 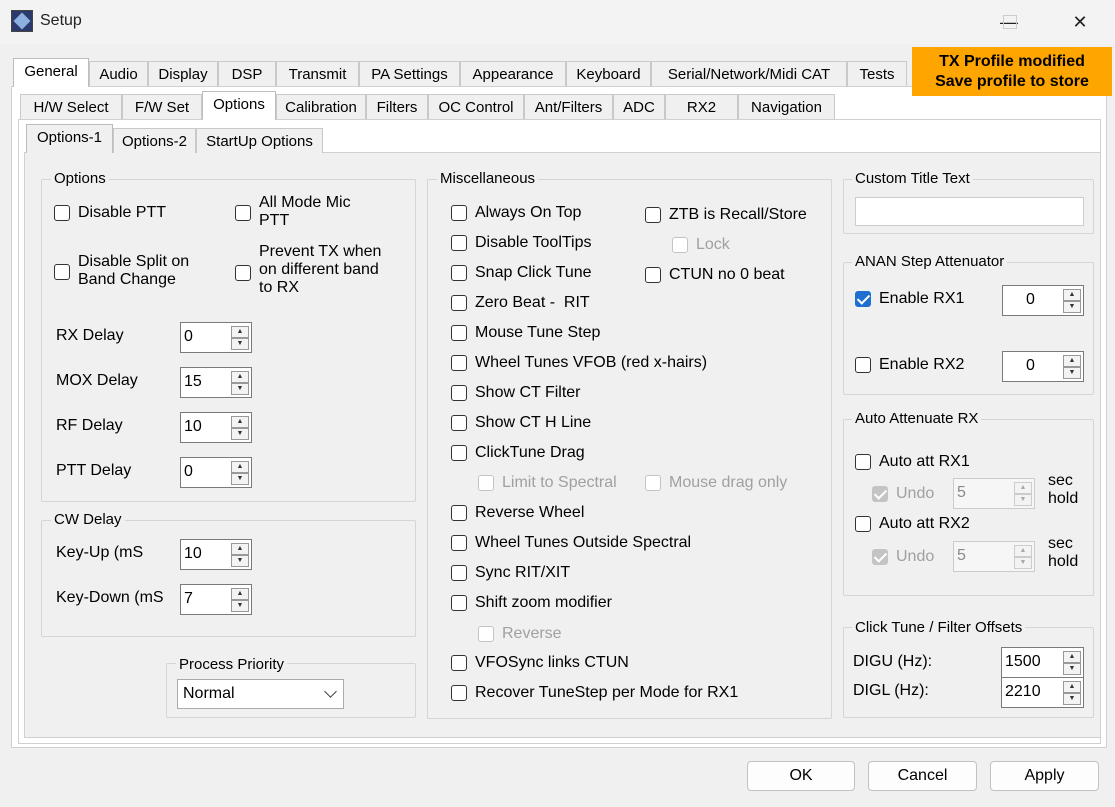 What do you see at coordinates (110, 213) in the screenshot?
I see `disable-ptt-checkbox: Disable PTT` at bounding box center [110, 213].